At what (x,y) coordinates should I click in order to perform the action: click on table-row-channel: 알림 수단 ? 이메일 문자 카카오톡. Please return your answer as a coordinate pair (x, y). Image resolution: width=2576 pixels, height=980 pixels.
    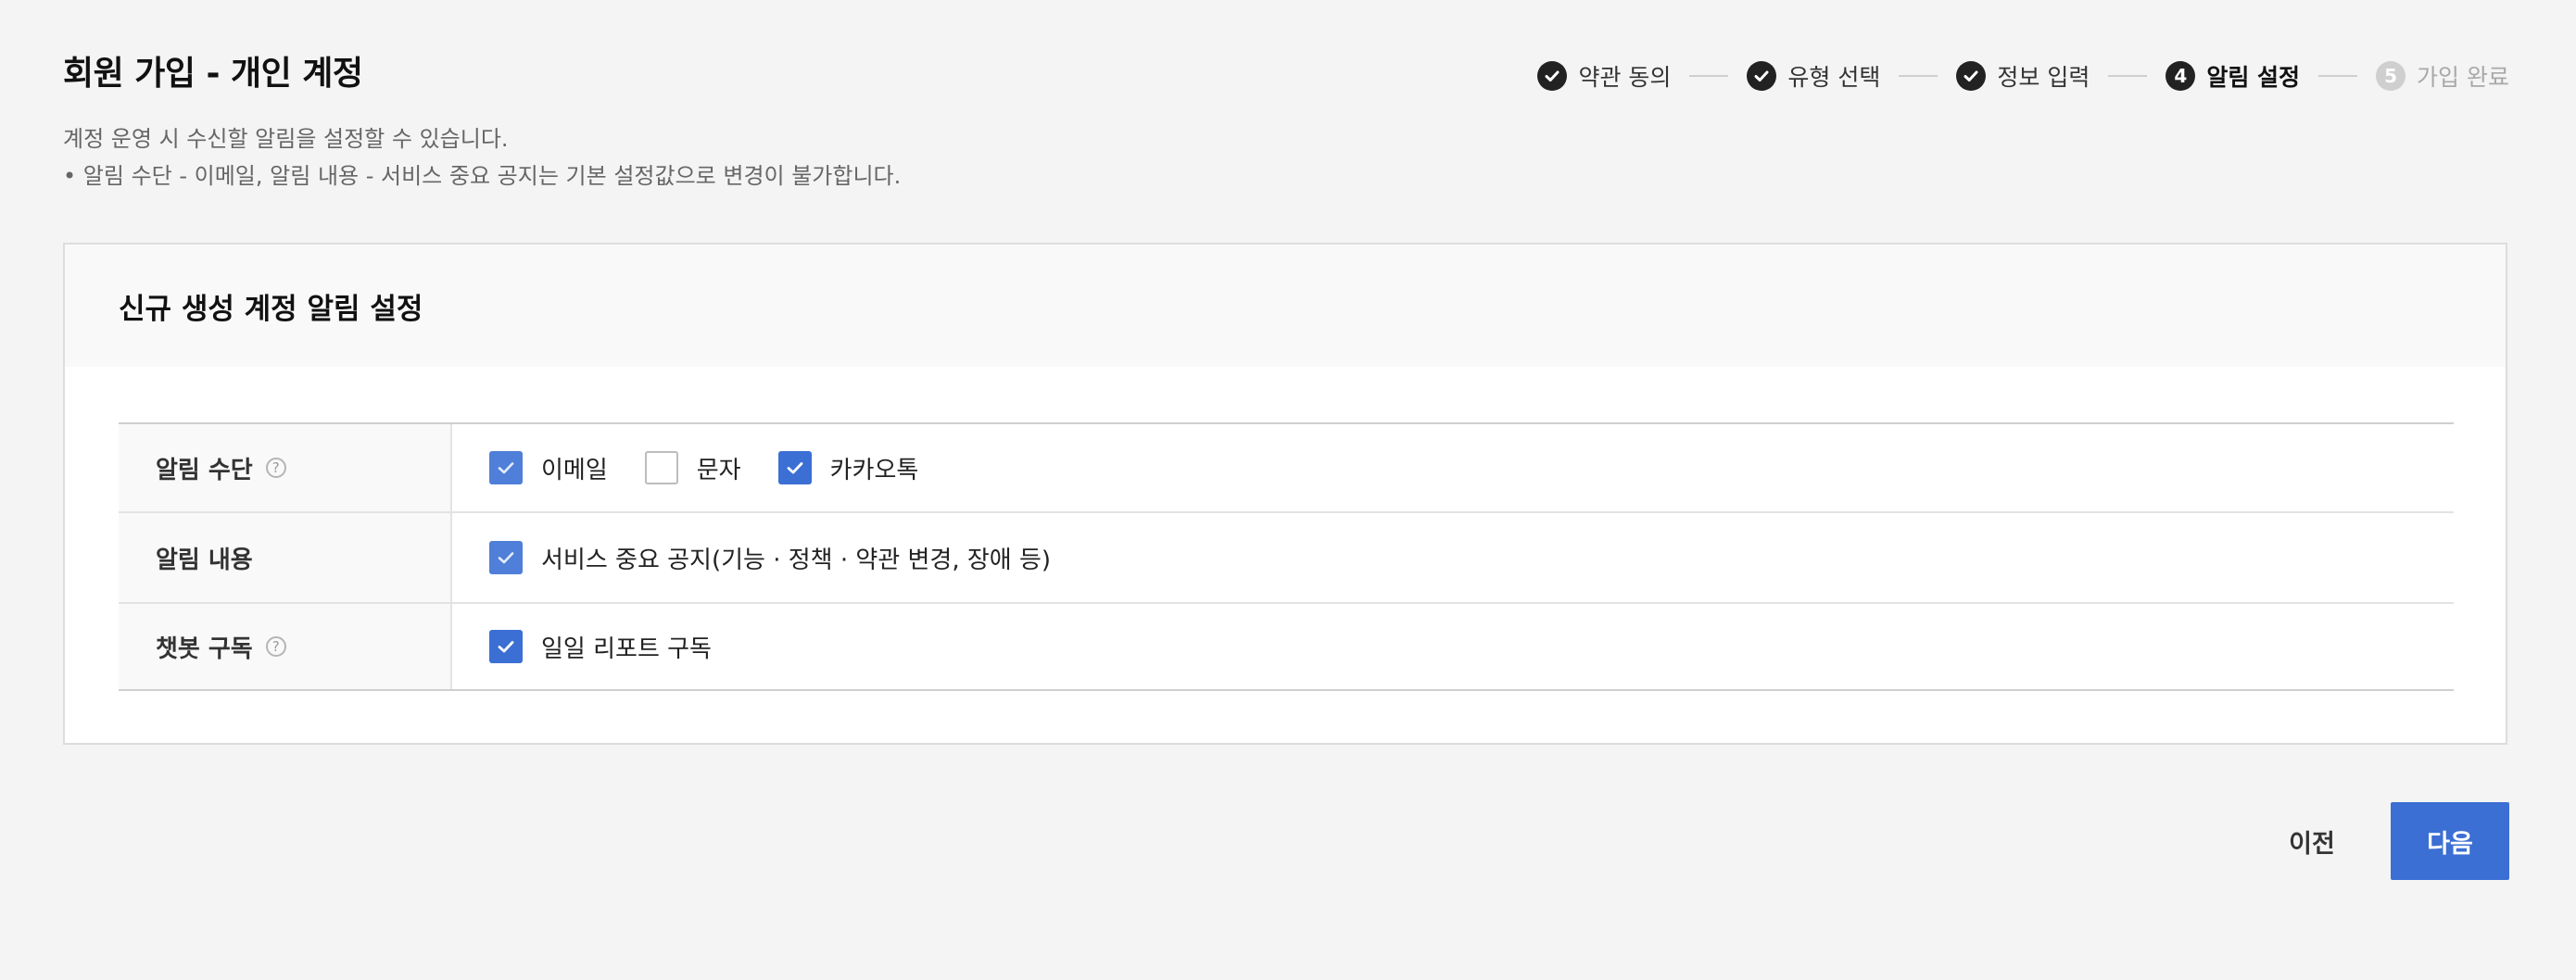
    Looking at the image, I should click on (1287, 468).